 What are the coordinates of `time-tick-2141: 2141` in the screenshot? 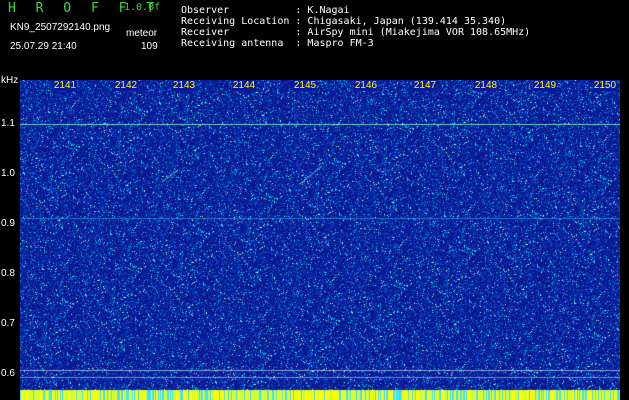 It's located at (65, 85).